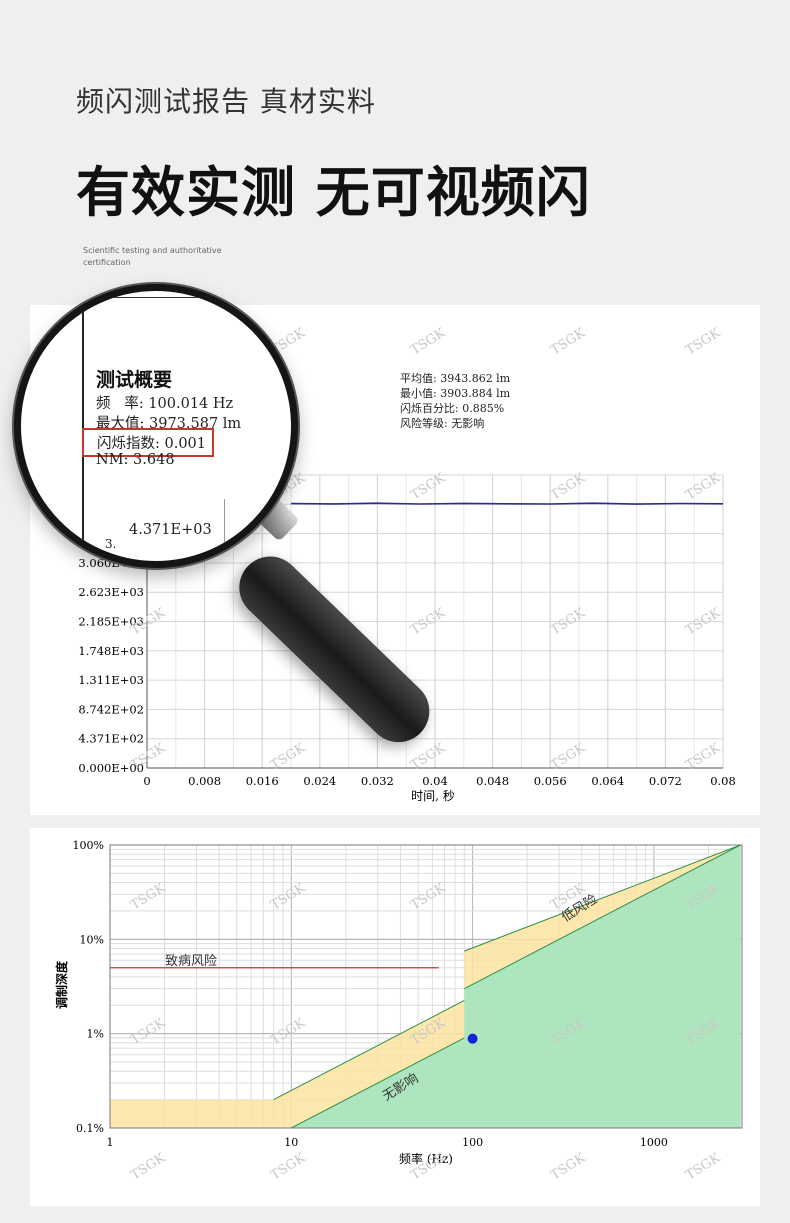 The image size is (790, 1223). Describe the element at coordinates (88, 845) in the screenshot. I see `risk-y-tick-label: 100%` at that location.